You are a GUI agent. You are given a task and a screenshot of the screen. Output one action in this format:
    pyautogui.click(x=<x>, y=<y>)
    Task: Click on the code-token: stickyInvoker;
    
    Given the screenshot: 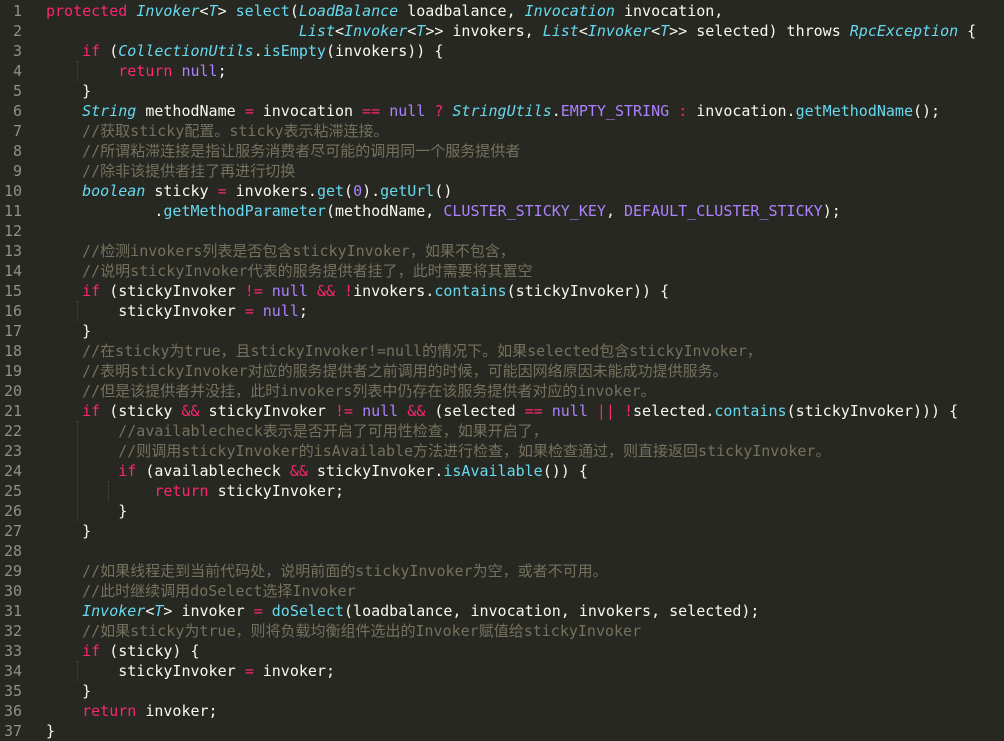 What is the action you would take?
    pyautogui.click(x=276, y=491)
    